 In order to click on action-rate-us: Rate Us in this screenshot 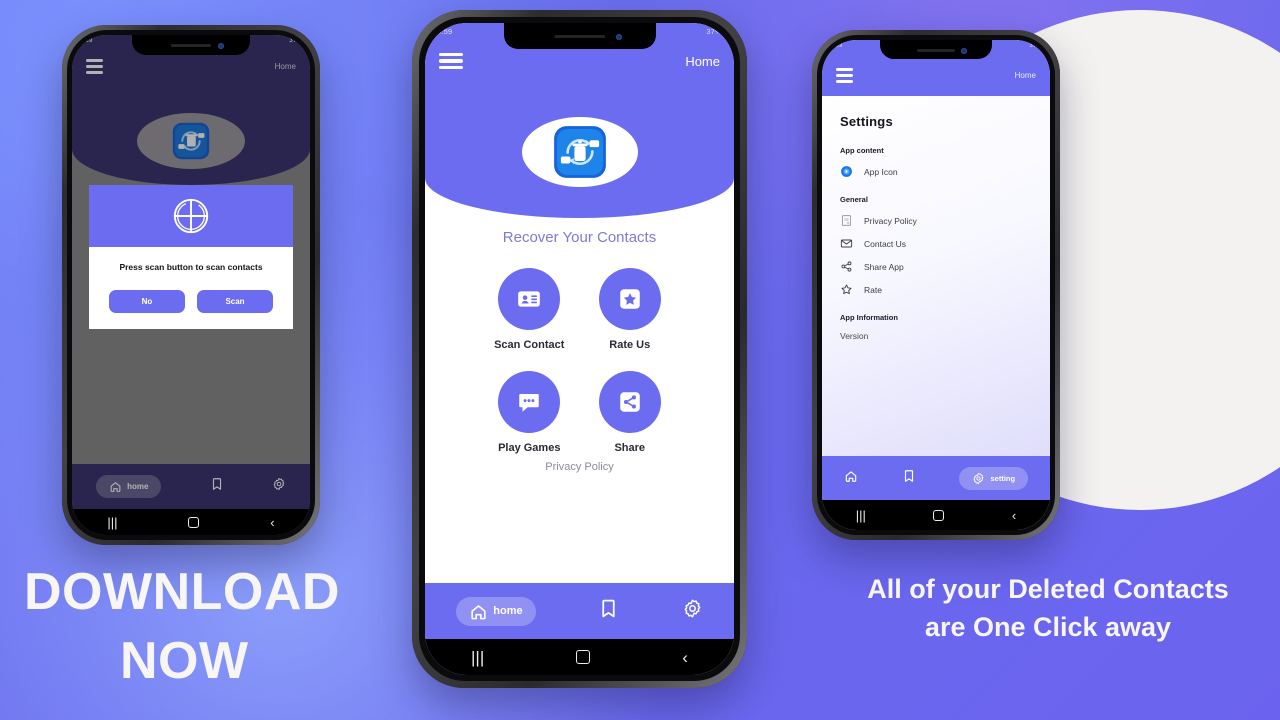, I will do `click(630, 309)`.